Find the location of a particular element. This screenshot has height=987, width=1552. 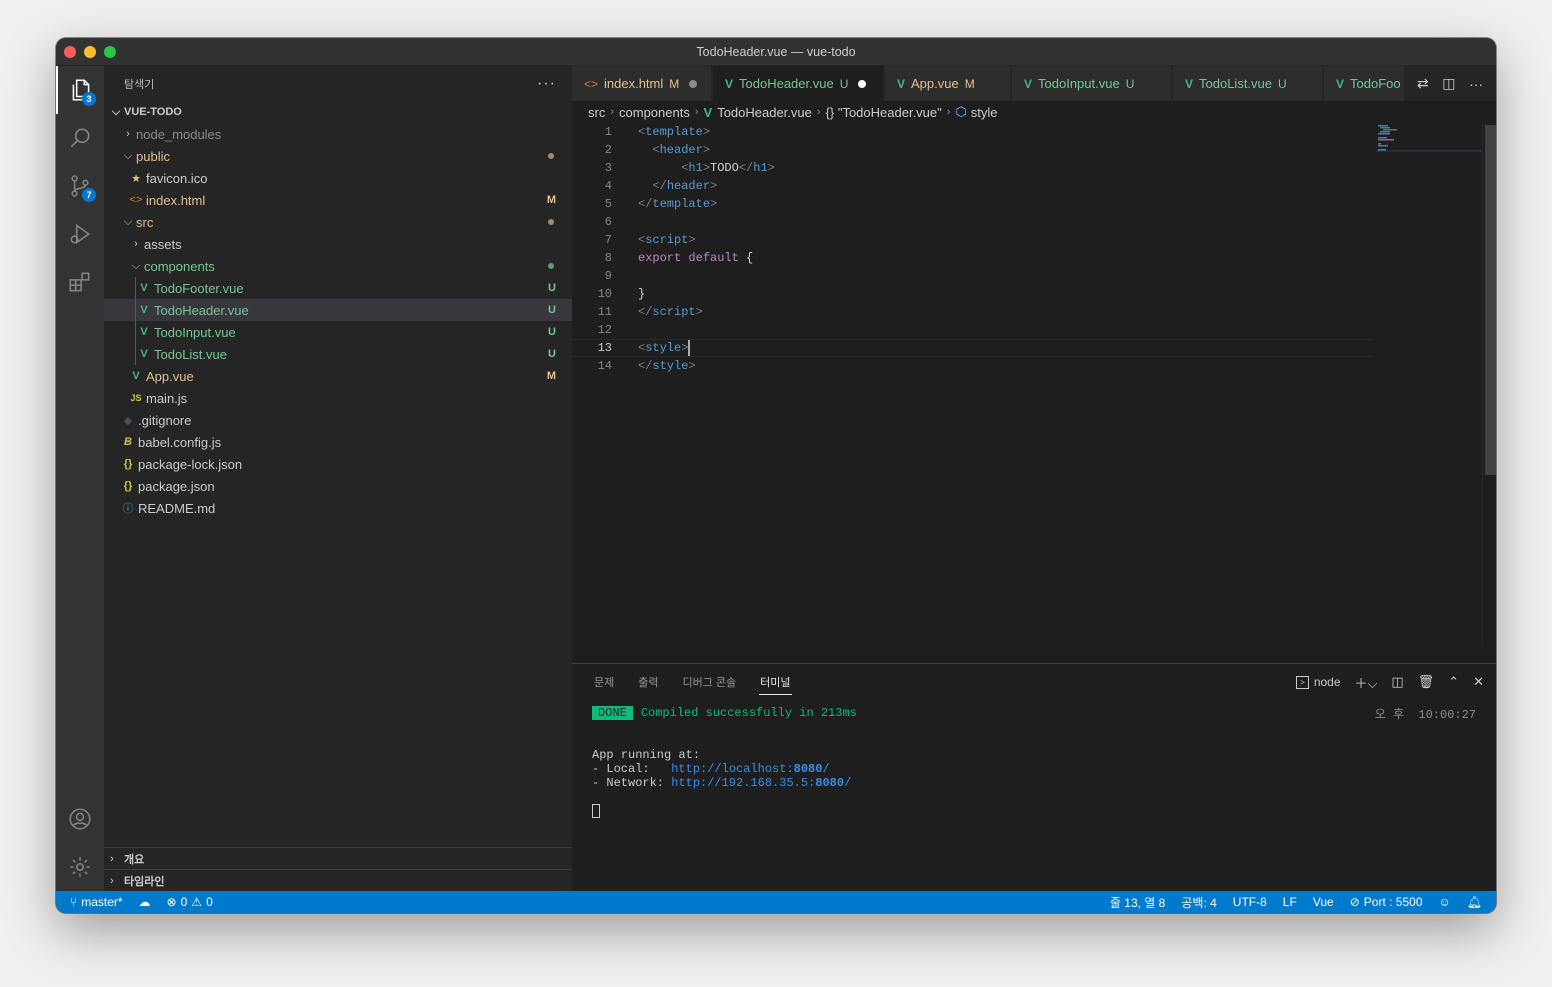

no-entry-icon: ⊘ is located at coordinates (1354, 902).